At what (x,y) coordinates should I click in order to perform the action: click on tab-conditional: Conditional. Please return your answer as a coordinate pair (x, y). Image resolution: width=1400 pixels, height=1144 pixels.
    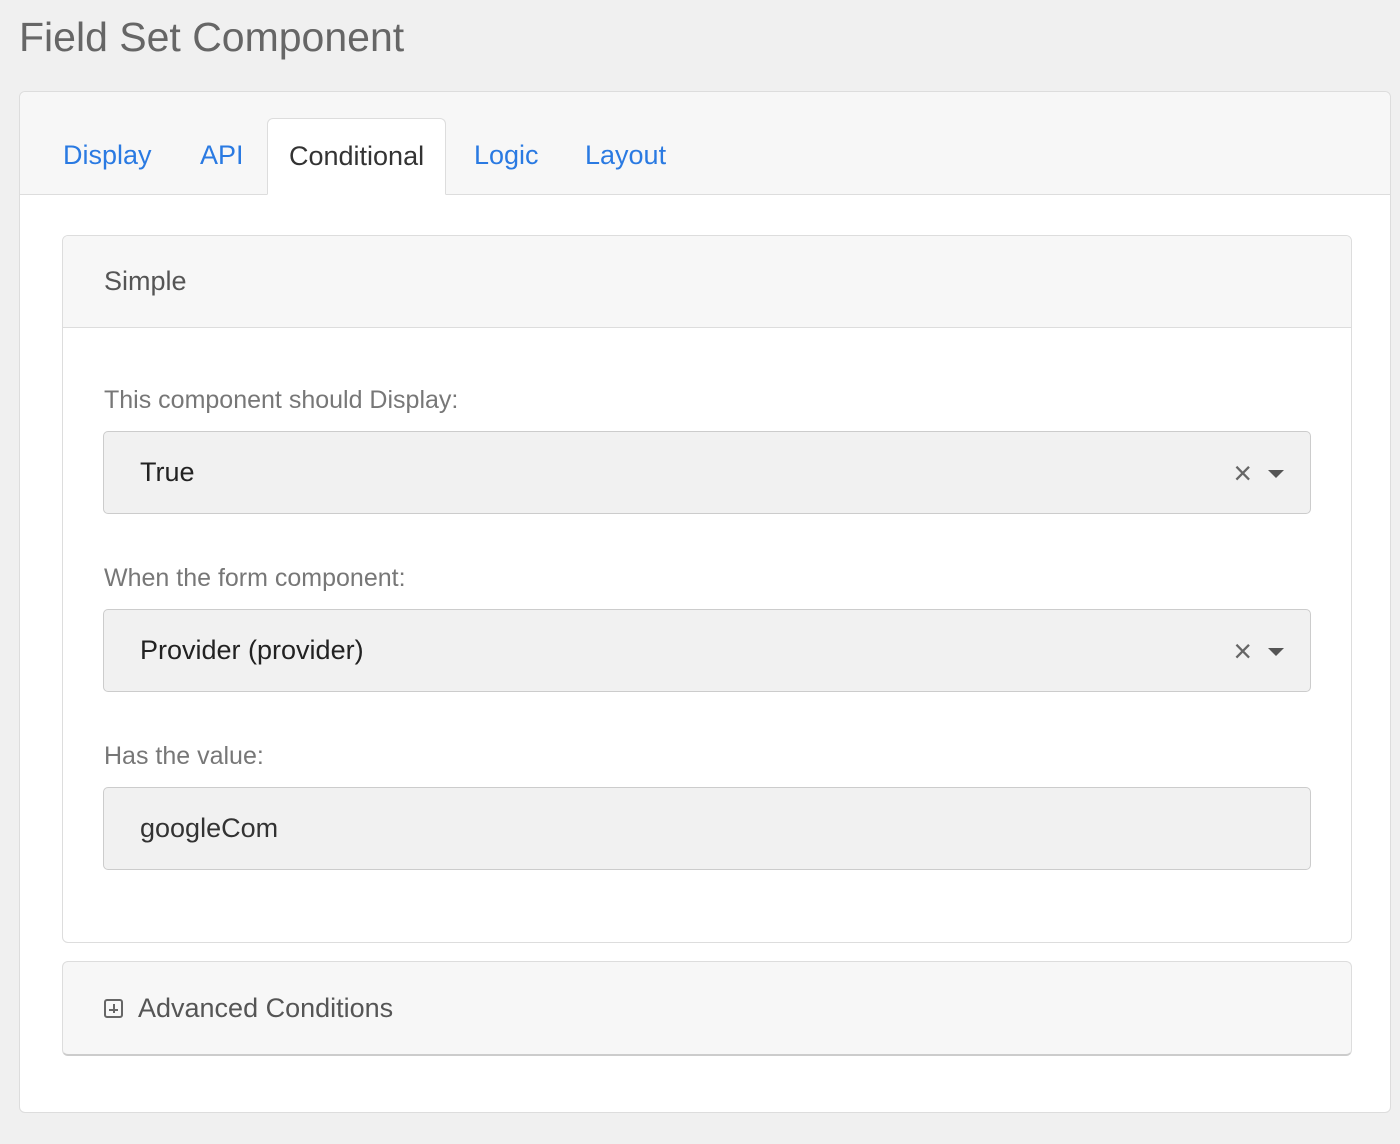
    Looking at the image, I should click on (357, 156).